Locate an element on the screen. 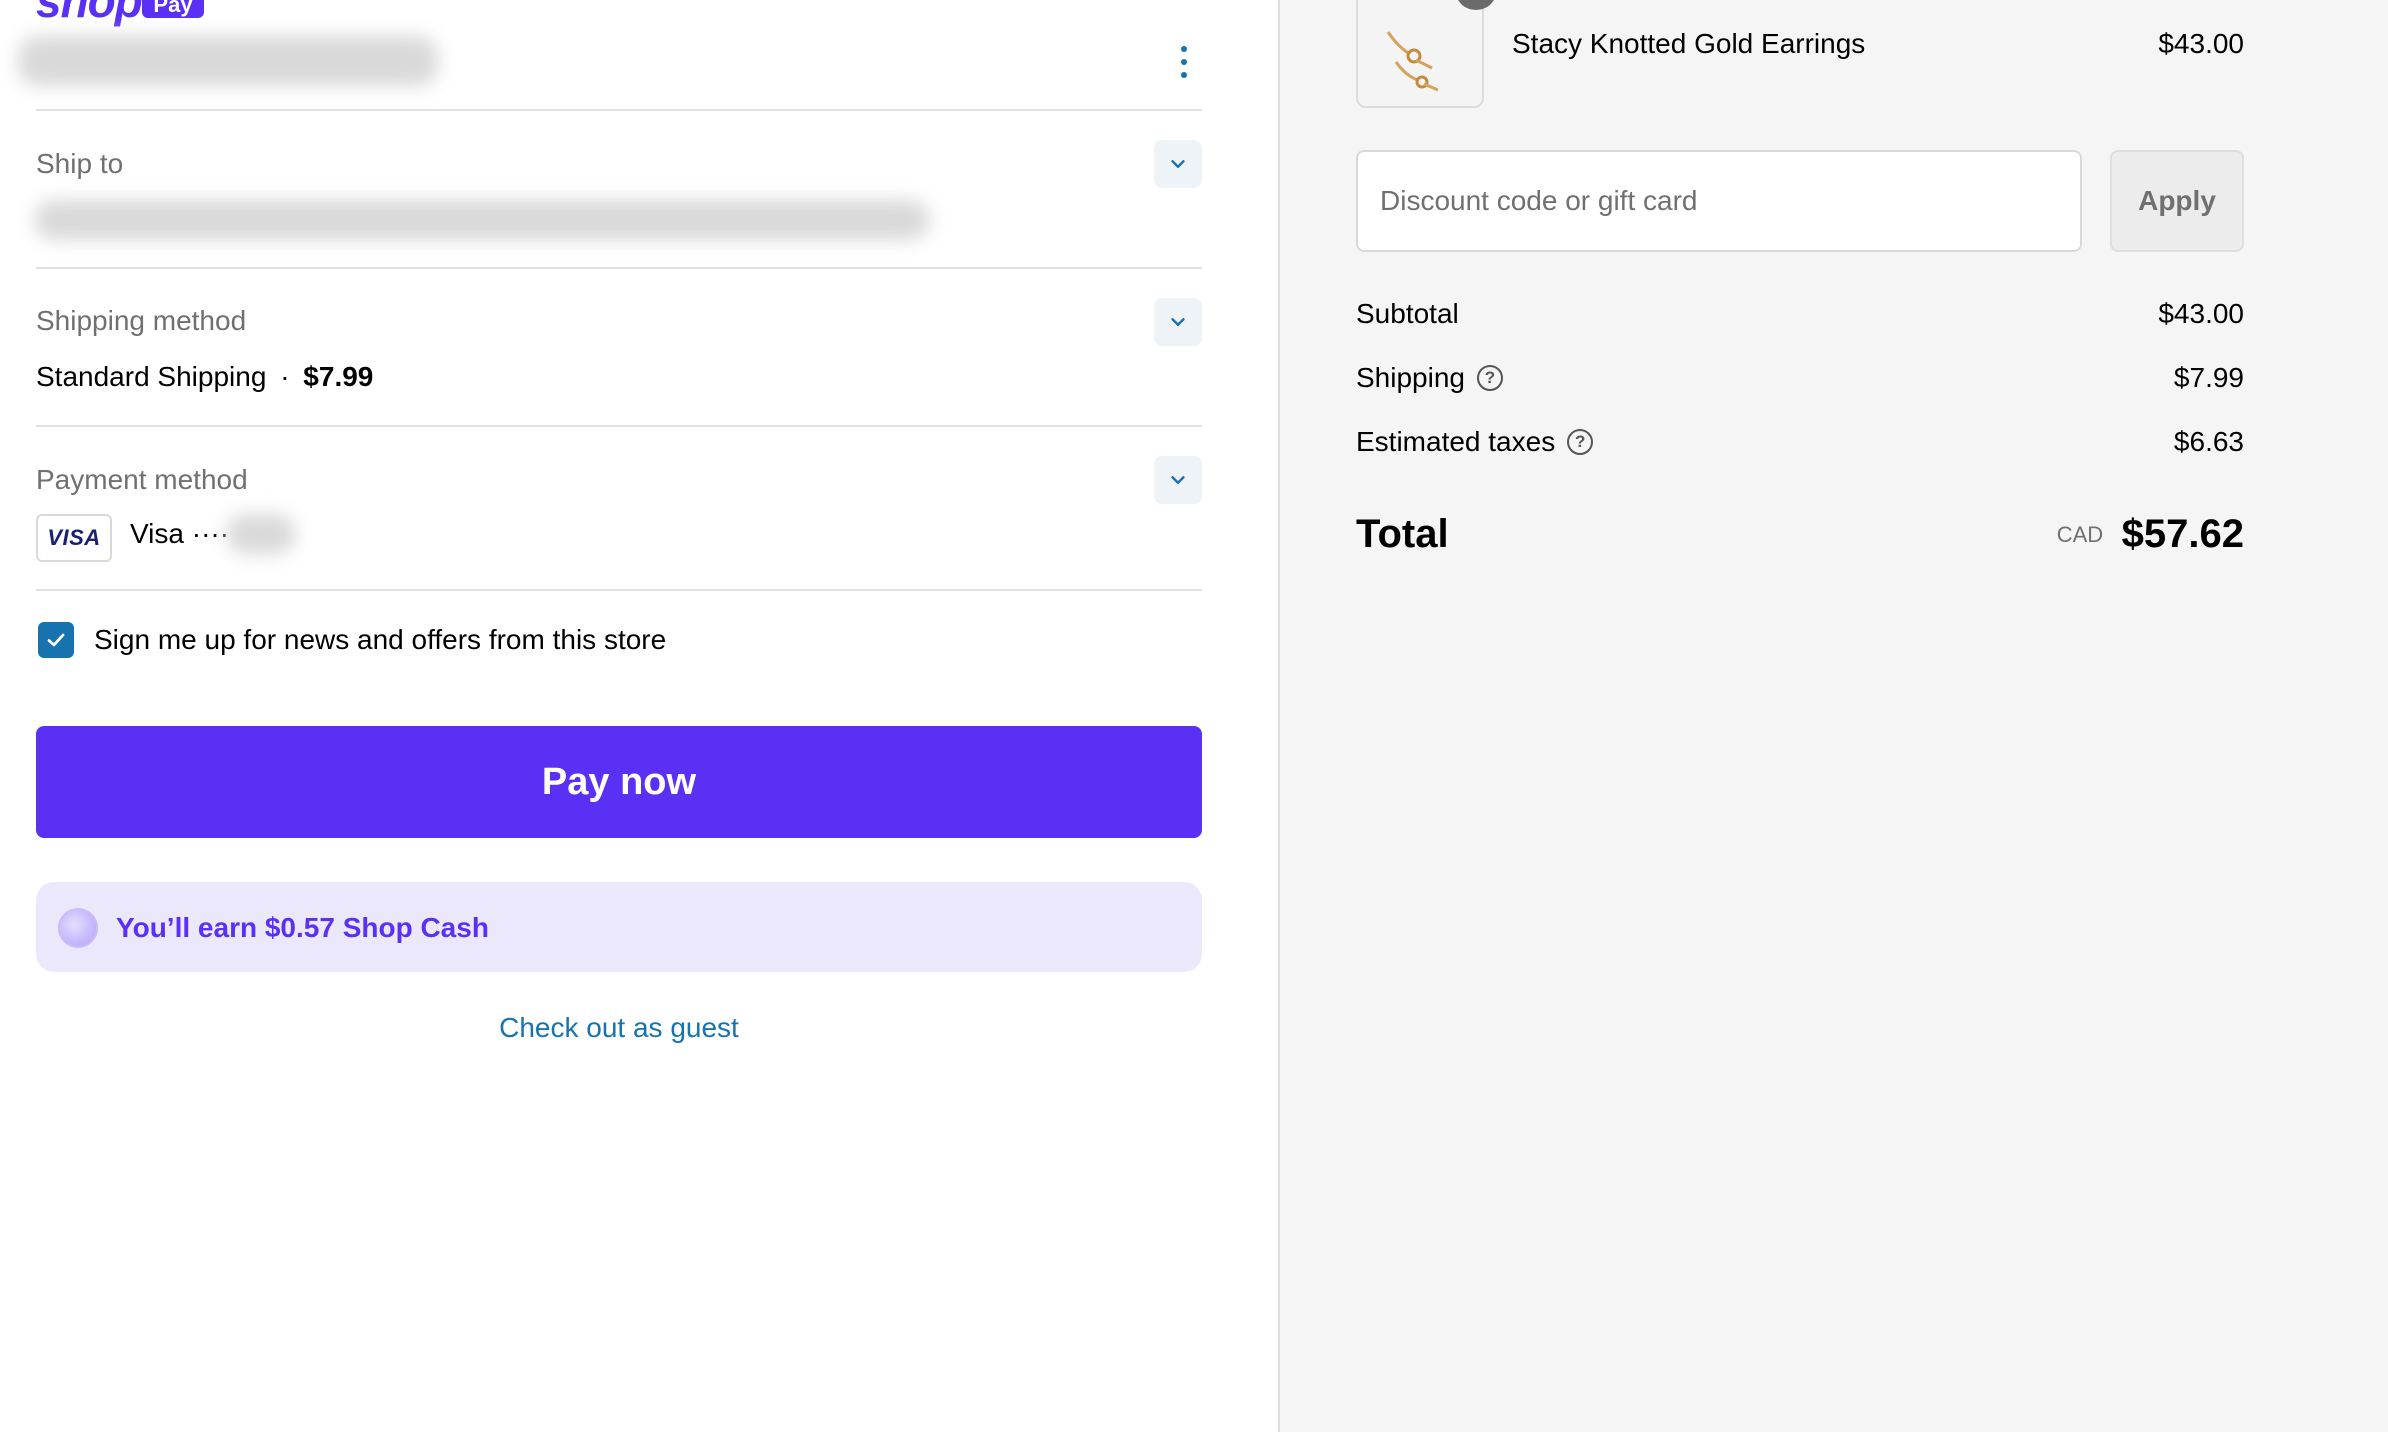 The width and height of the screenshot is (2388, 1432). account-email-redacted is located at coordinates (228, 61).